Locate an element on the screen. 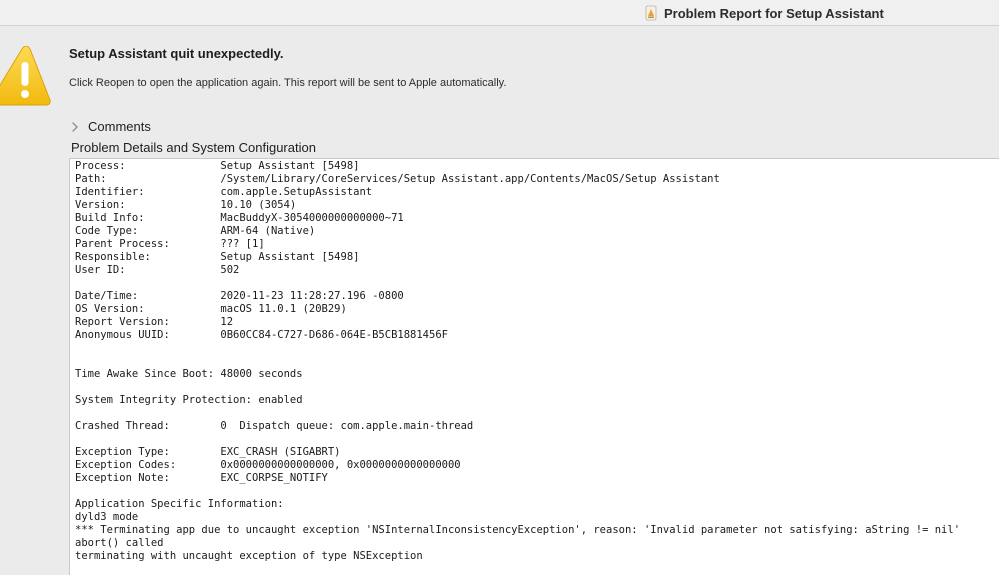  warning-triangle-icon is located at coordinates (26, 76).